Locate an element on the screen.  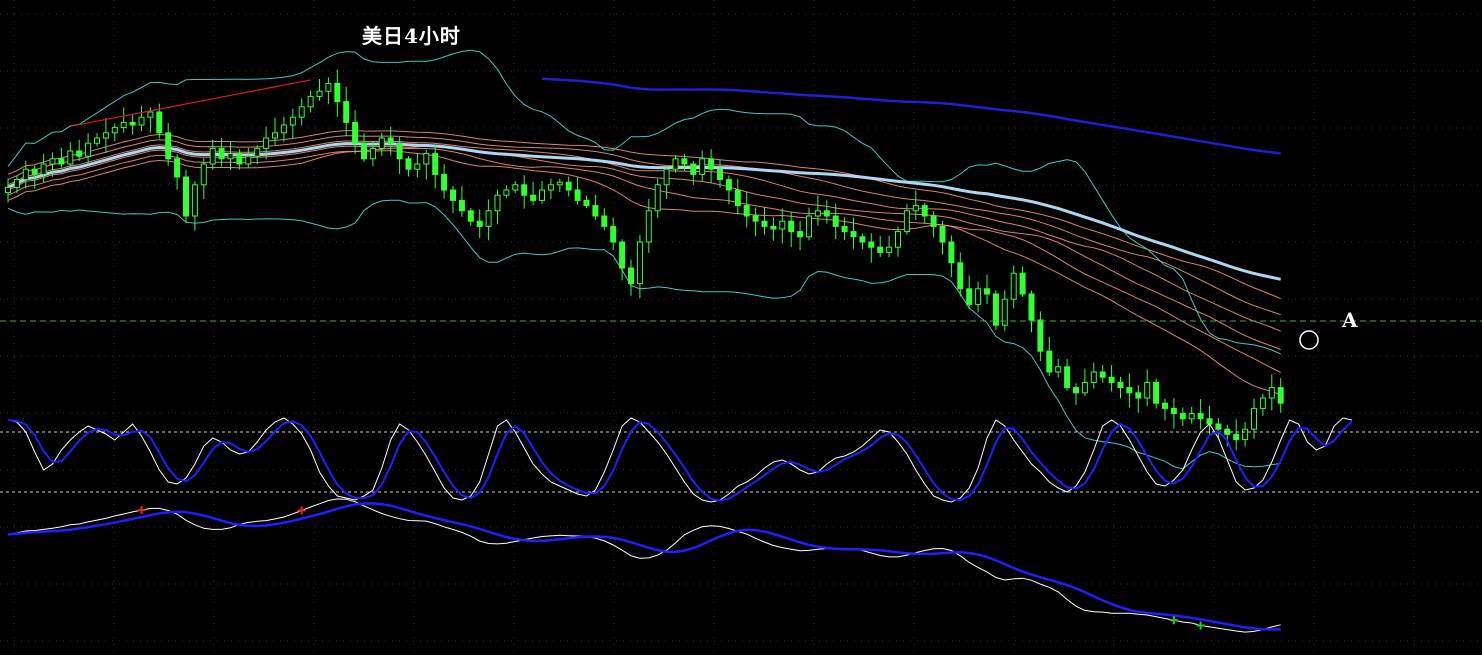
level-lines is located at coordinates (741, 335).